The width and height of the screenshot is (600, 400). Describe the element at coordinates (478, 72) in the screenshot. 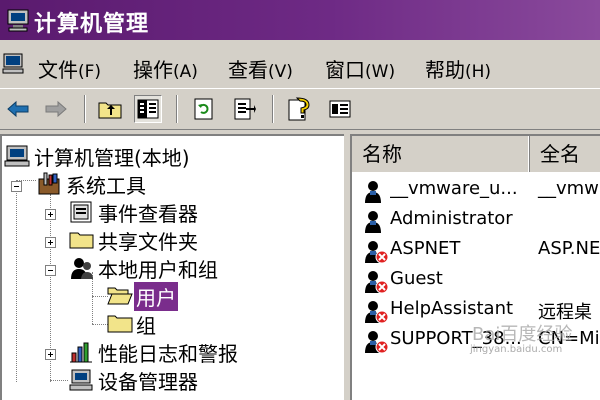

I see `menu-help-key: (H)` at that location.